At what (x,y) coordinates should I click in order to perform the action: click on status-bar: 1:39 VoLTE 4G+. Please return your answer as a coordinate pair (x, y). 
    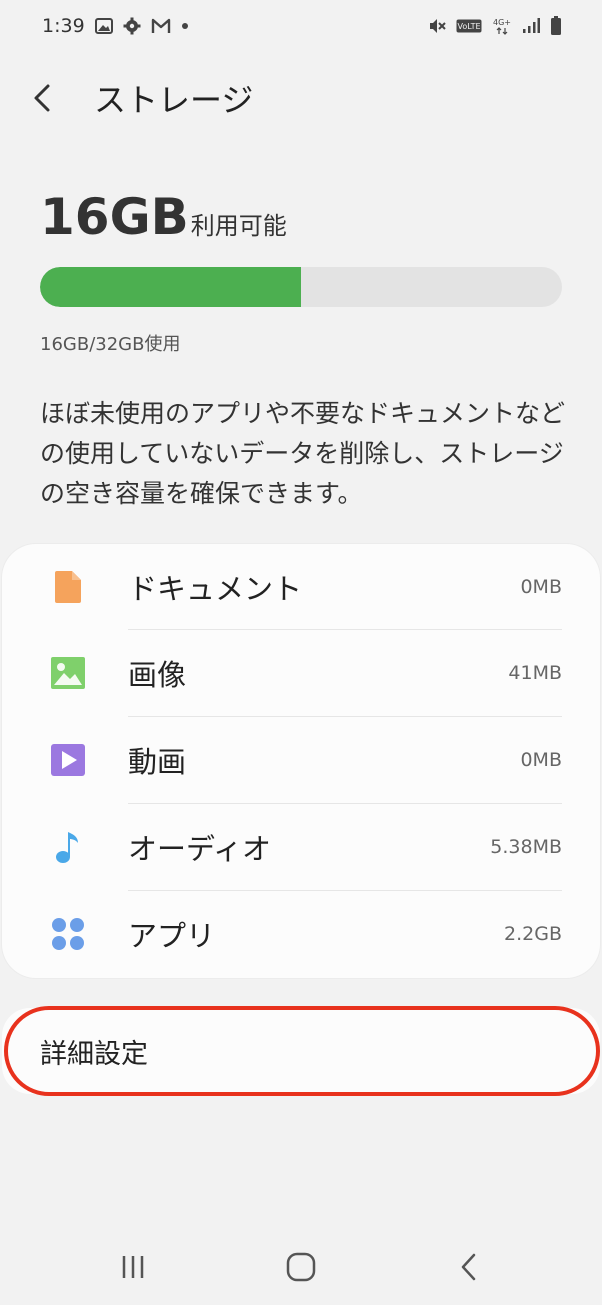
    Looking at the image, I should click on (301, 26).